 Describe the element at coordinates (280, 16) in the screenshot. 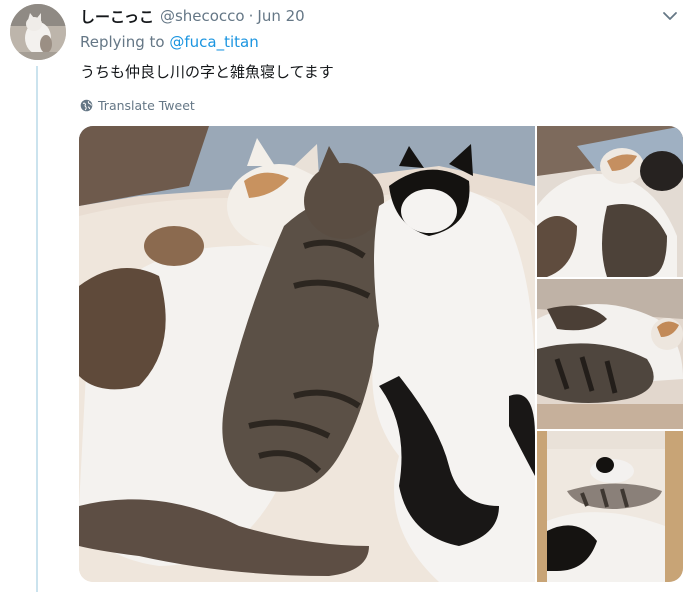

I see `tweet-date: Jun 20` at that location.